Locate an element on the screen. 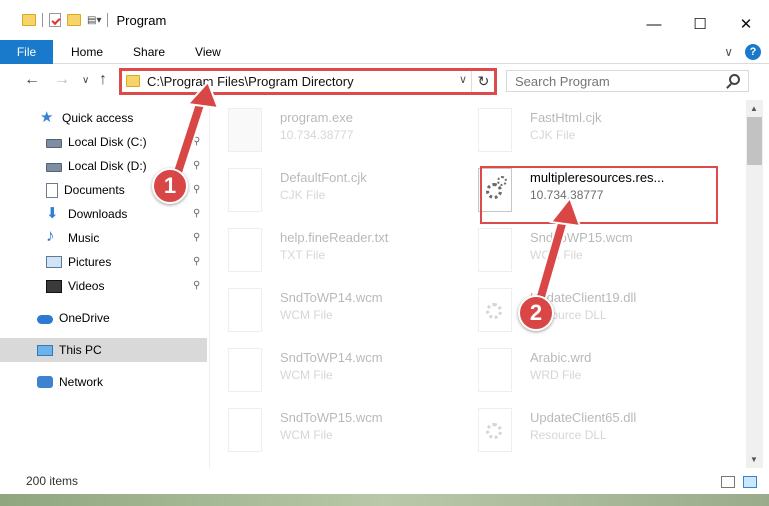 This screenshot has width=769, height=506. gear-icon is located at coordinates (494, 311).